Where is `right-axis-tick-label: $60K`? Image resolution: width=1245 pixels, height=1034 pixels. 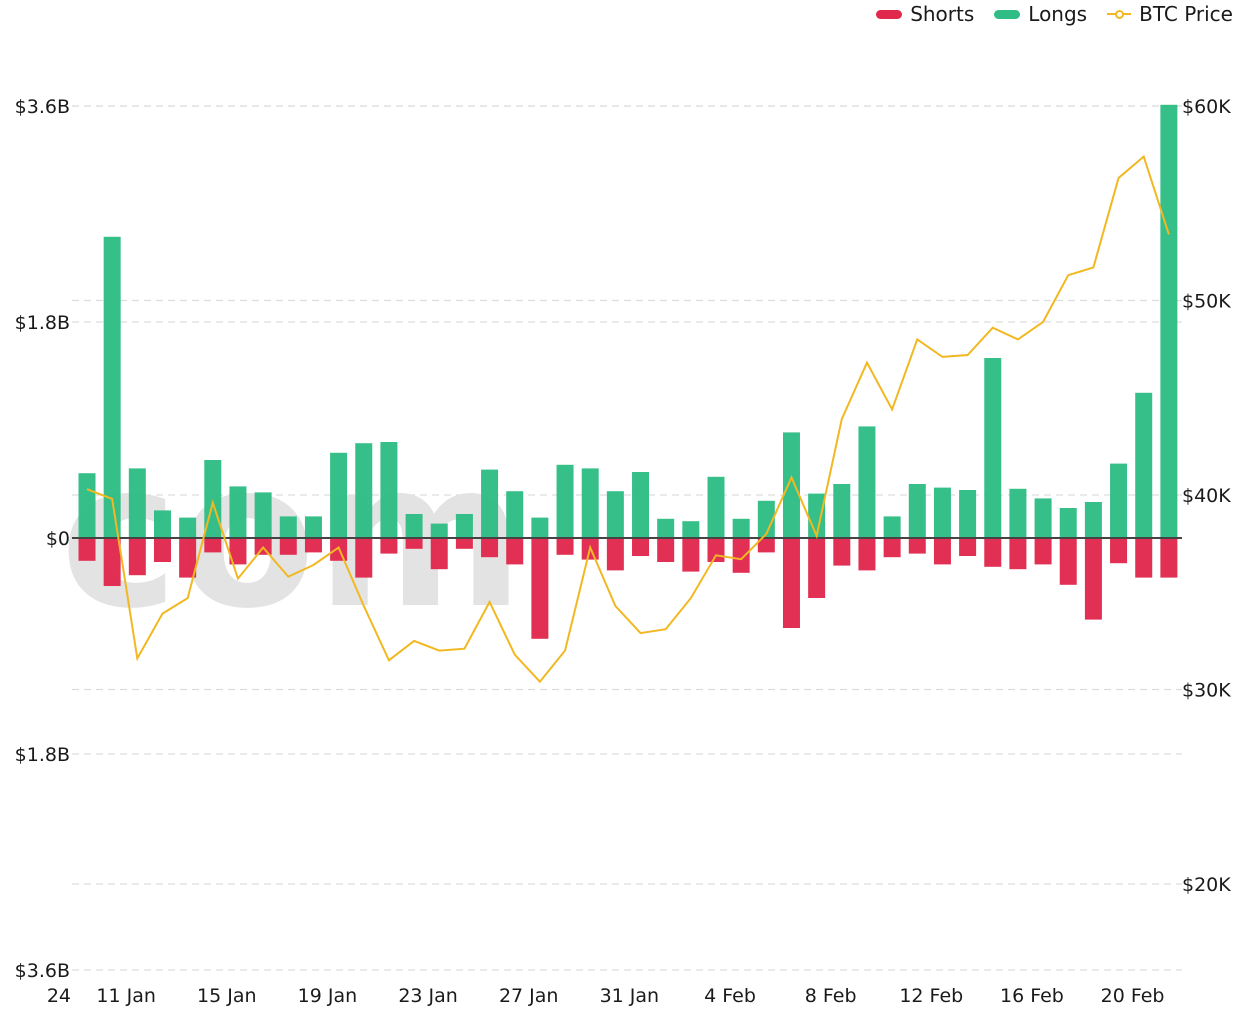
right-axis-tick-label: $60K is located at coordinates (1206, 107).